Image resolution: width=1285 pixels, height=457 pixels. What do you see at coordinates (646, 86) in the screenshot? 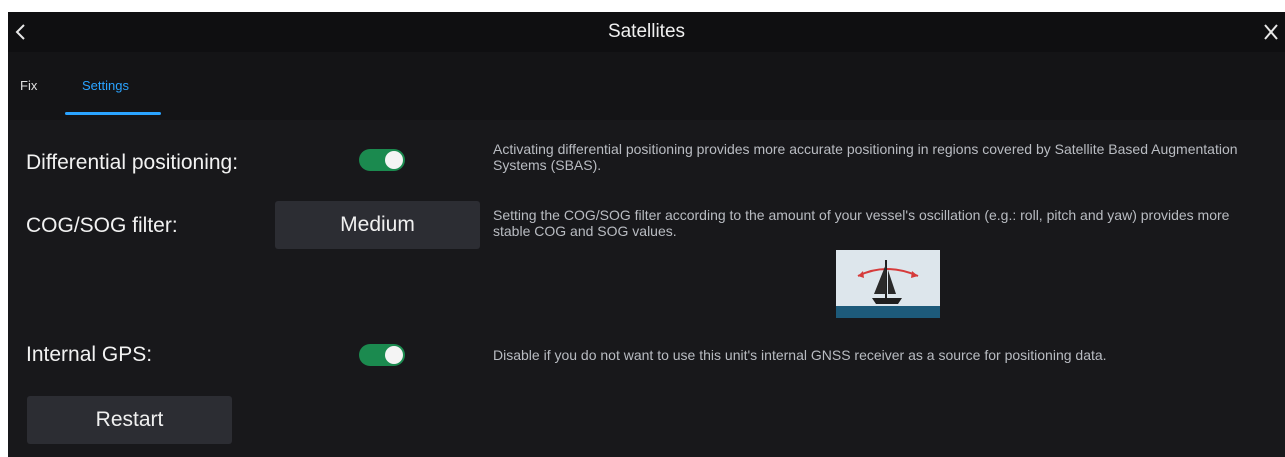
I see `tab-bar: Fix Settings` at bounding box center [646, 86].